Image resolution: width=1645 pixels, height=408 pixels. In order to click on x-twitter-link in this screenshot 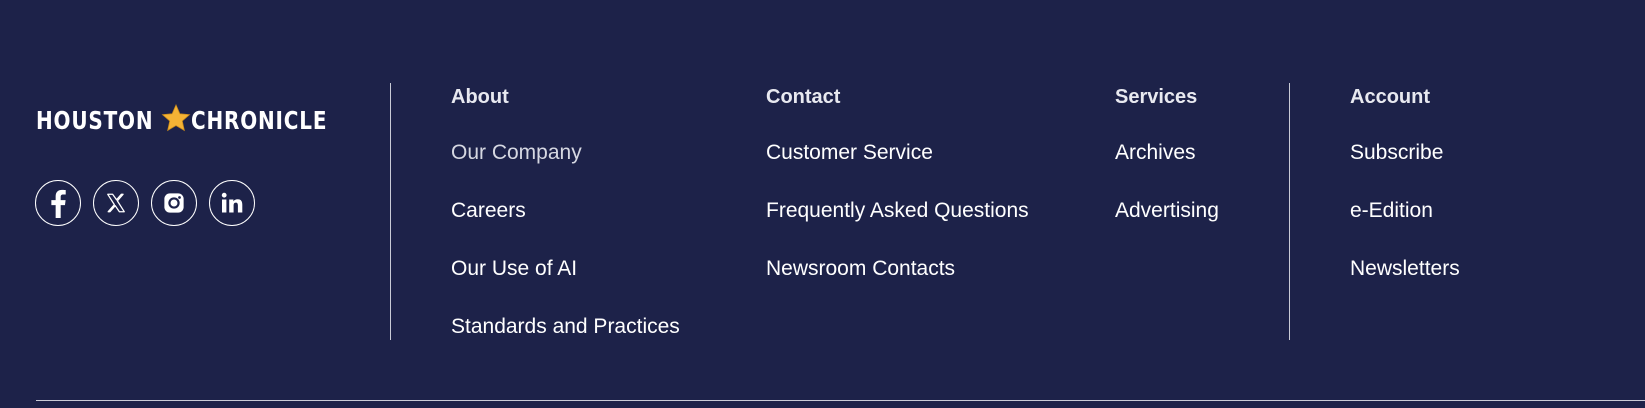, I will do `click(116, 203)`.